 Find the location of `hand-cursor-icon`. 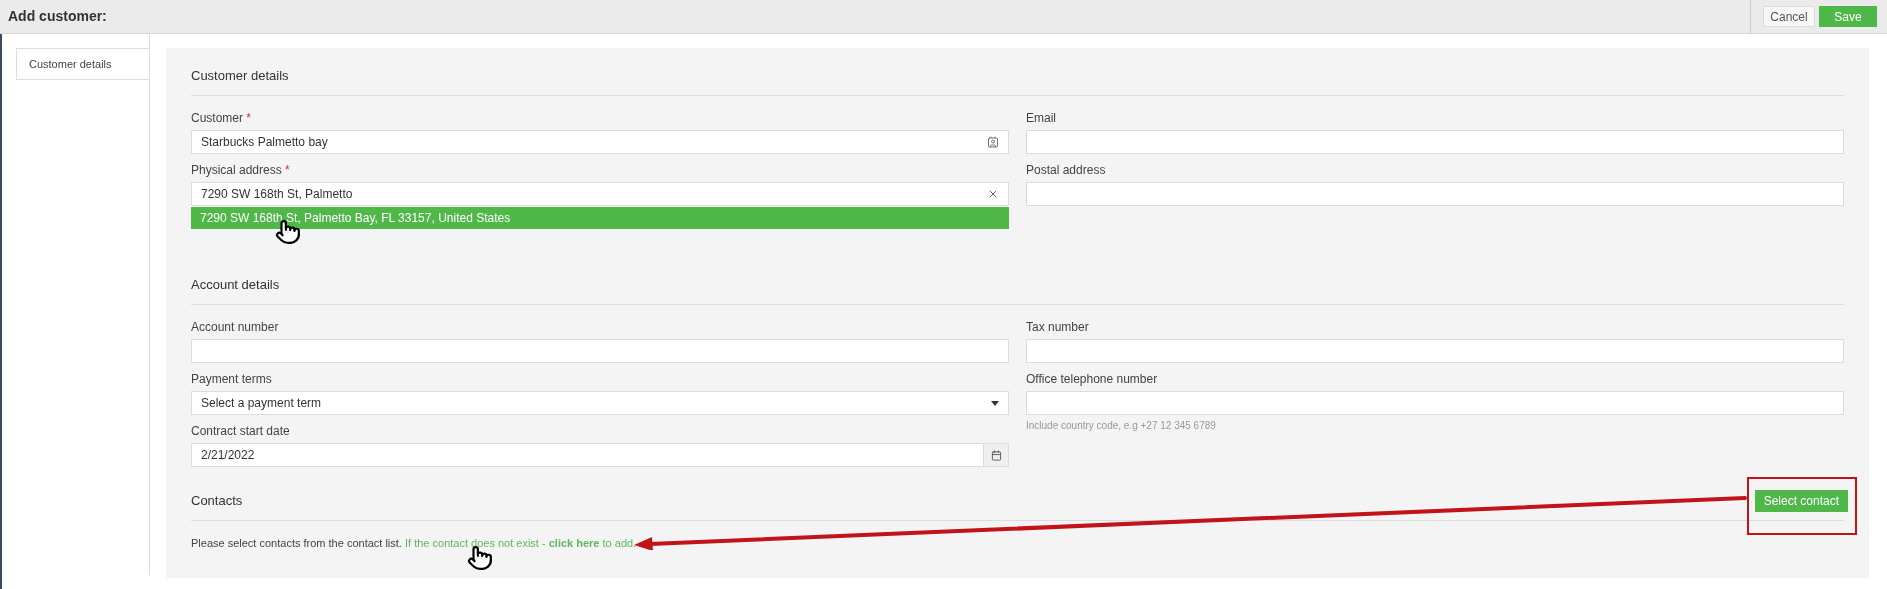

hand-cursor-icon is located at coordinates (480, 558).